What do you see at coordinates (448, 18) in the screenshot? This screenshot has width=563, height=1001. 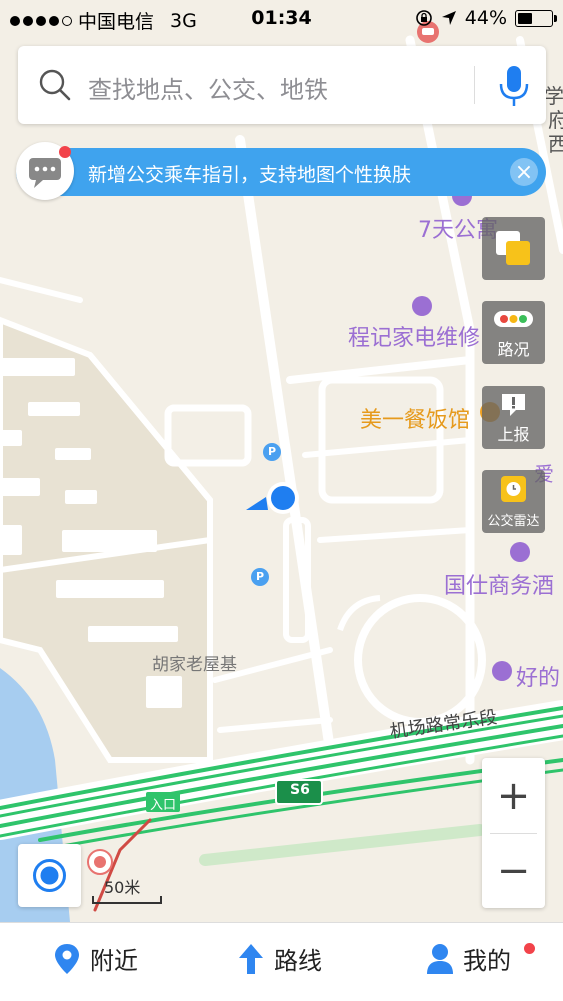 I see `location-arrow-icon` at bounding box center [448, 18].